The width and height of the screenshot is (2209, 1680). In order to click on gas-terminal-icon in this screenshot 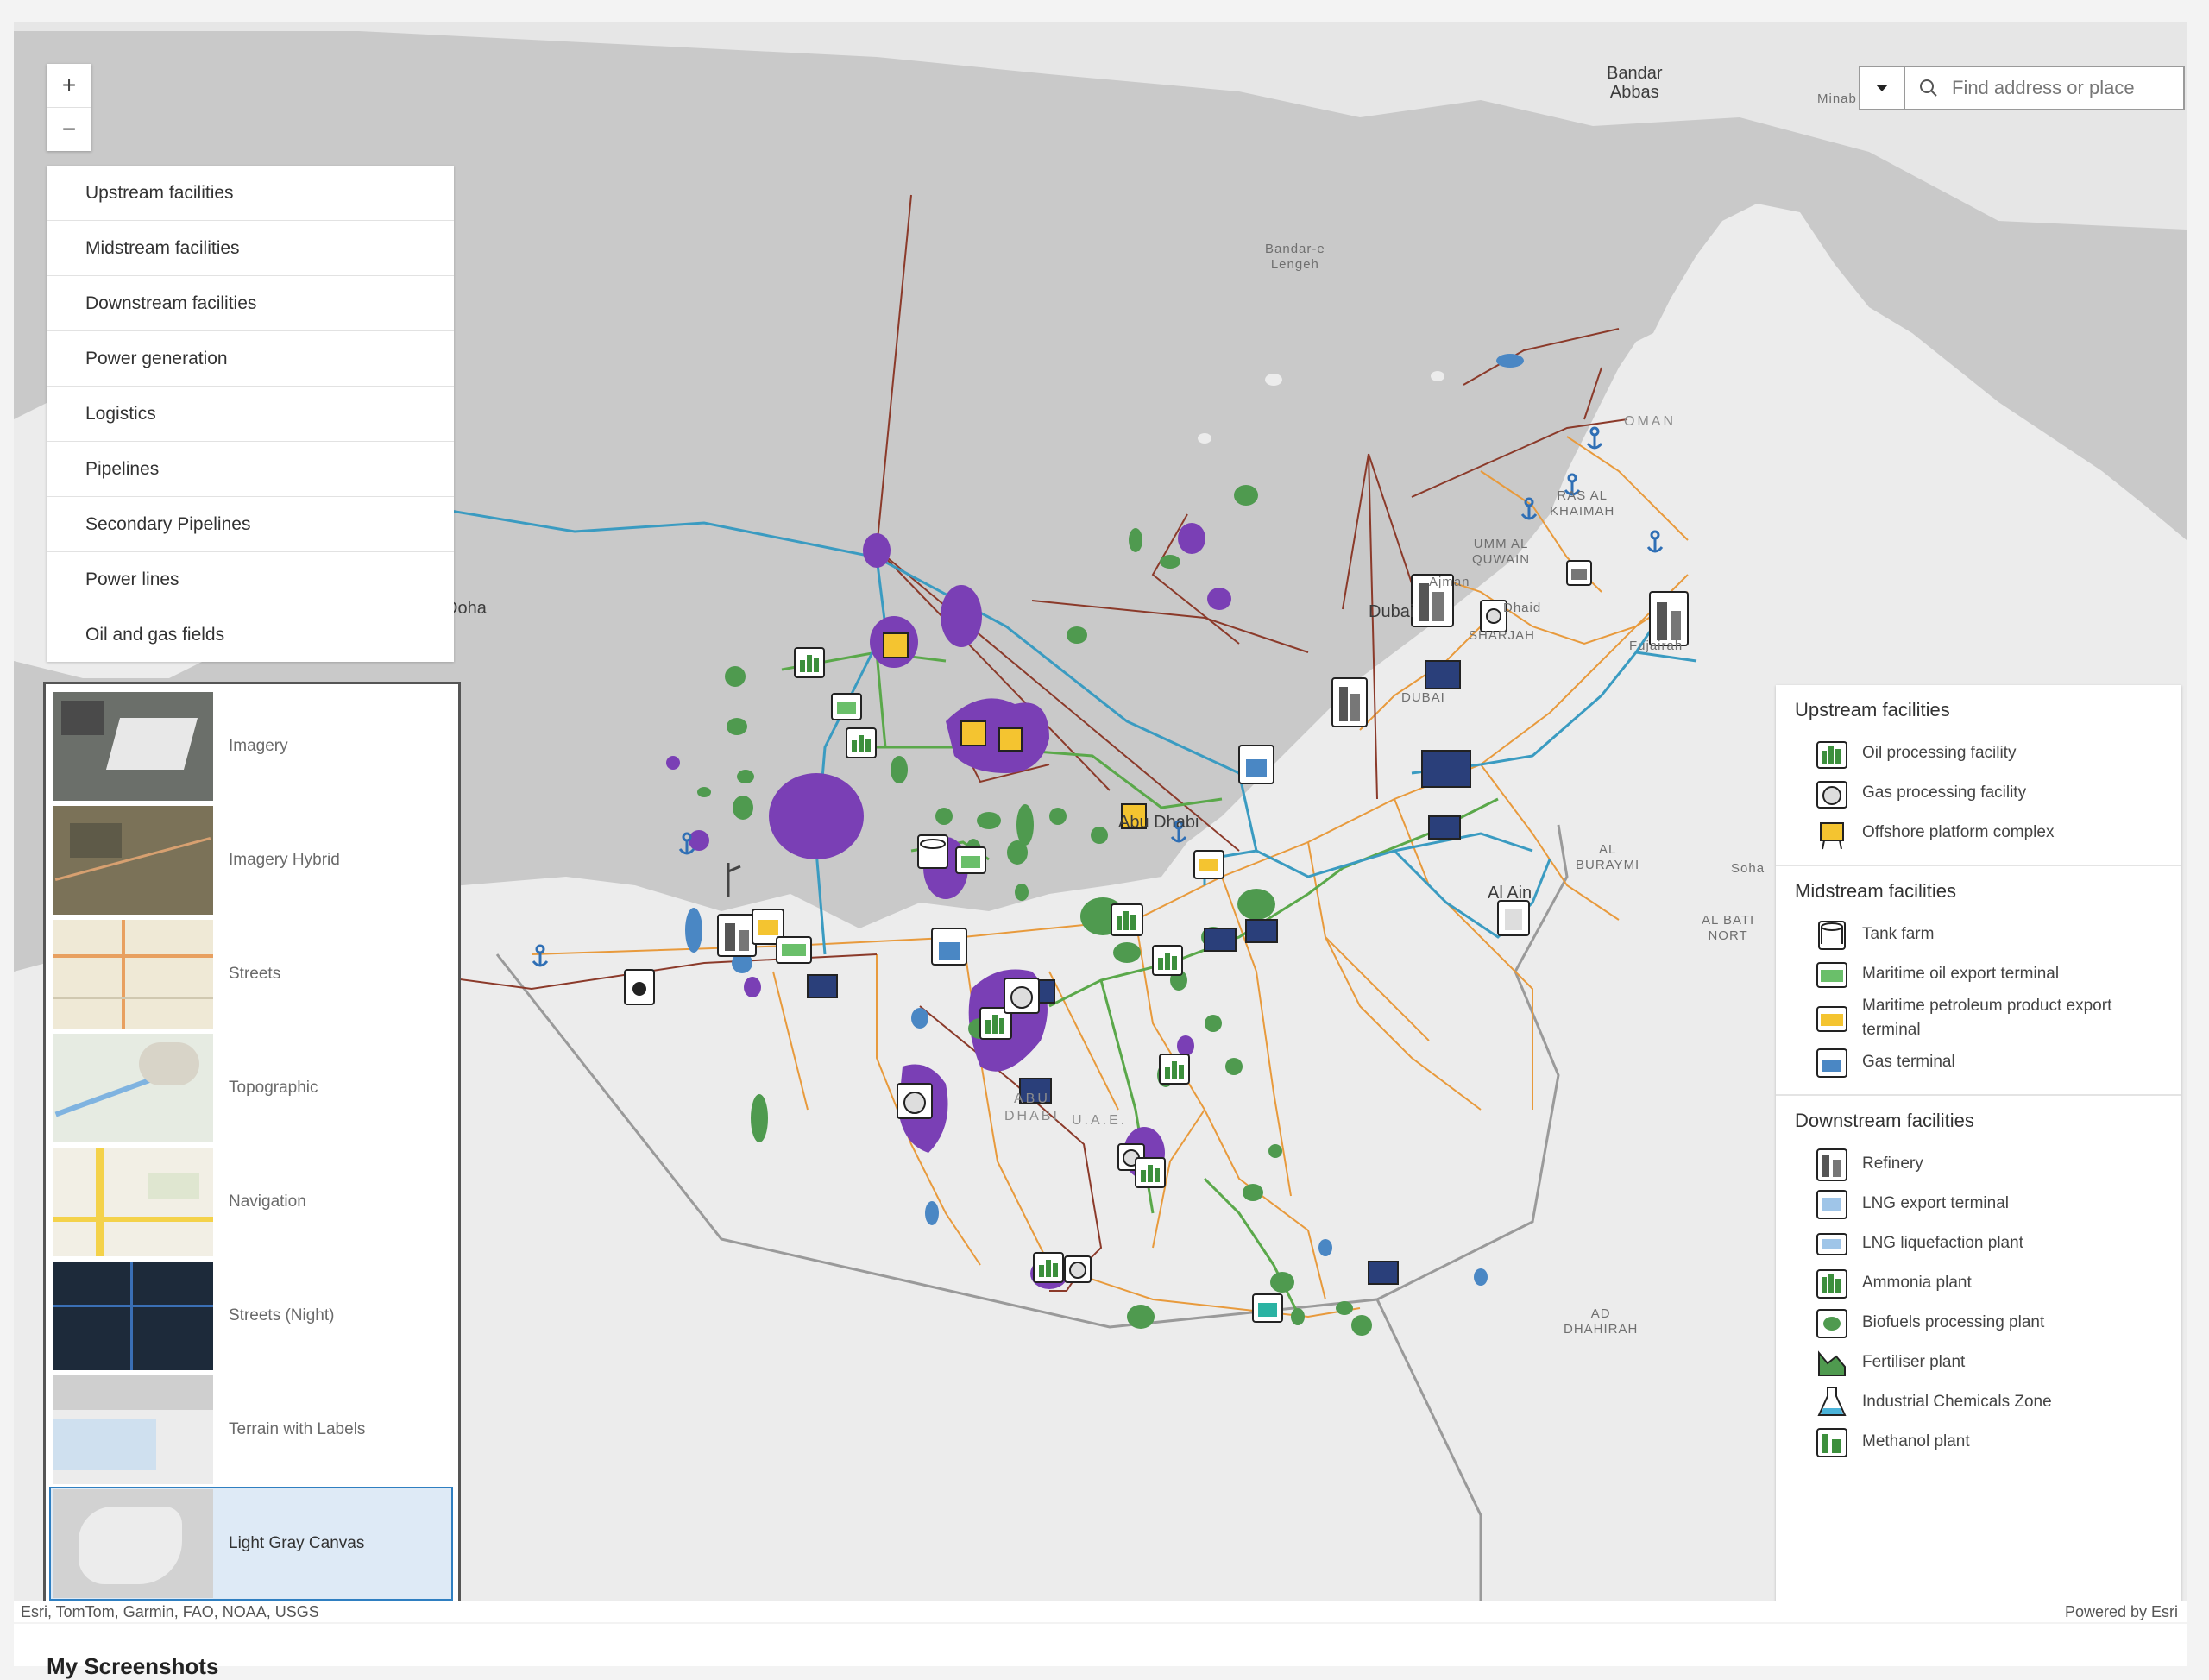, I will do `click(1831, 1063)`.